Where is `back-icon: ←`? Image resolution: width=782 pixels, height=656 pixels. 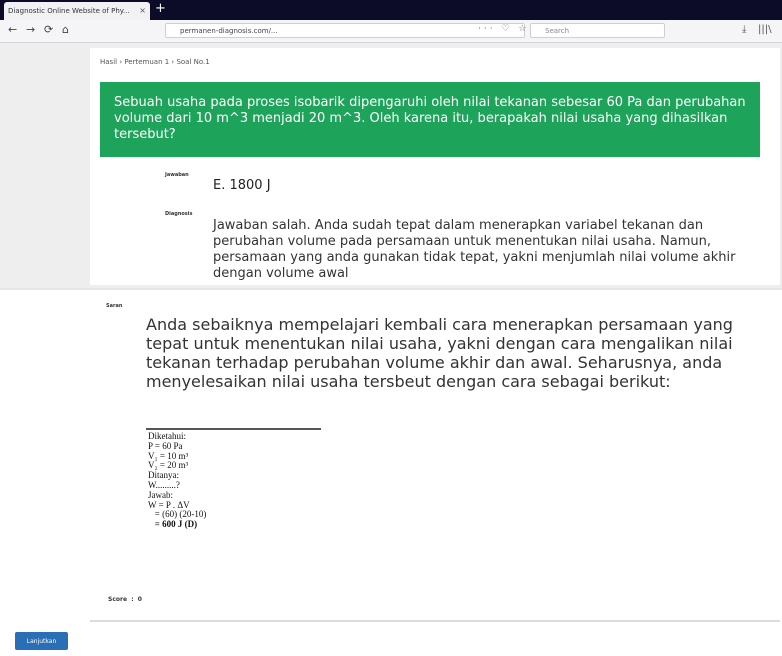 back-icon: ← is located at coordinates (12, 29).